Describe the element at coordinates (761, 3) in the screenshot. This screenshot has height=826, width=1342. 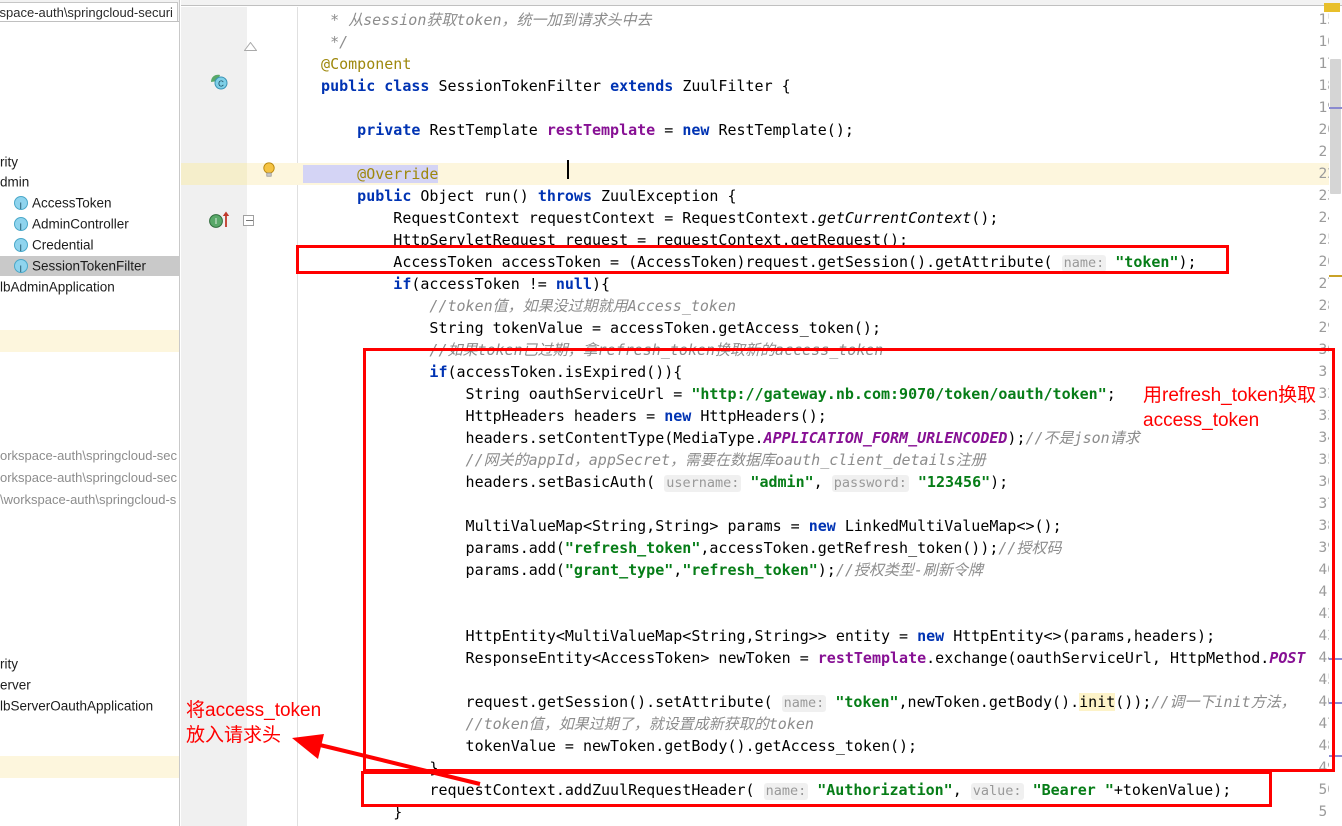
I see `editor-tabstrip` at that location.